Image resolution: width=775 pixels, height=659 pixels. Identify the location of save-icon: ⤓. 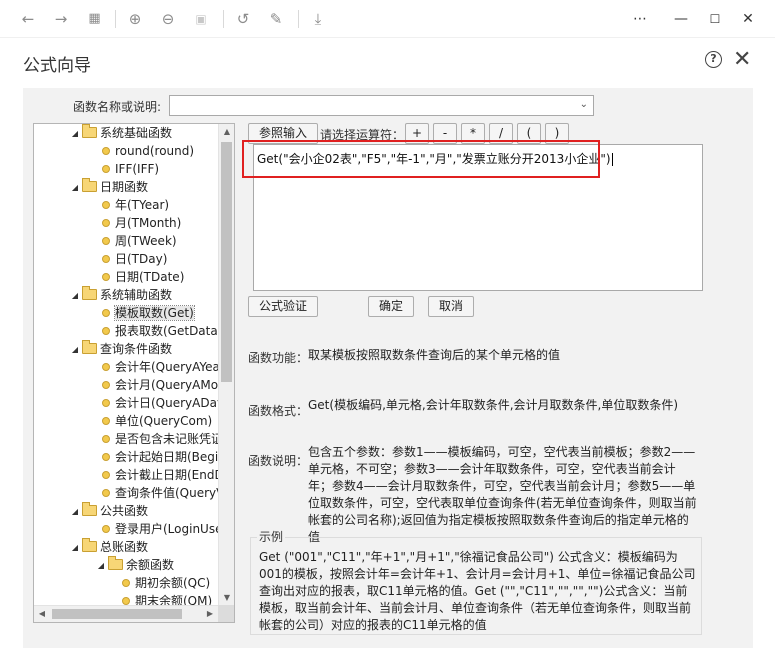
(318, 19).